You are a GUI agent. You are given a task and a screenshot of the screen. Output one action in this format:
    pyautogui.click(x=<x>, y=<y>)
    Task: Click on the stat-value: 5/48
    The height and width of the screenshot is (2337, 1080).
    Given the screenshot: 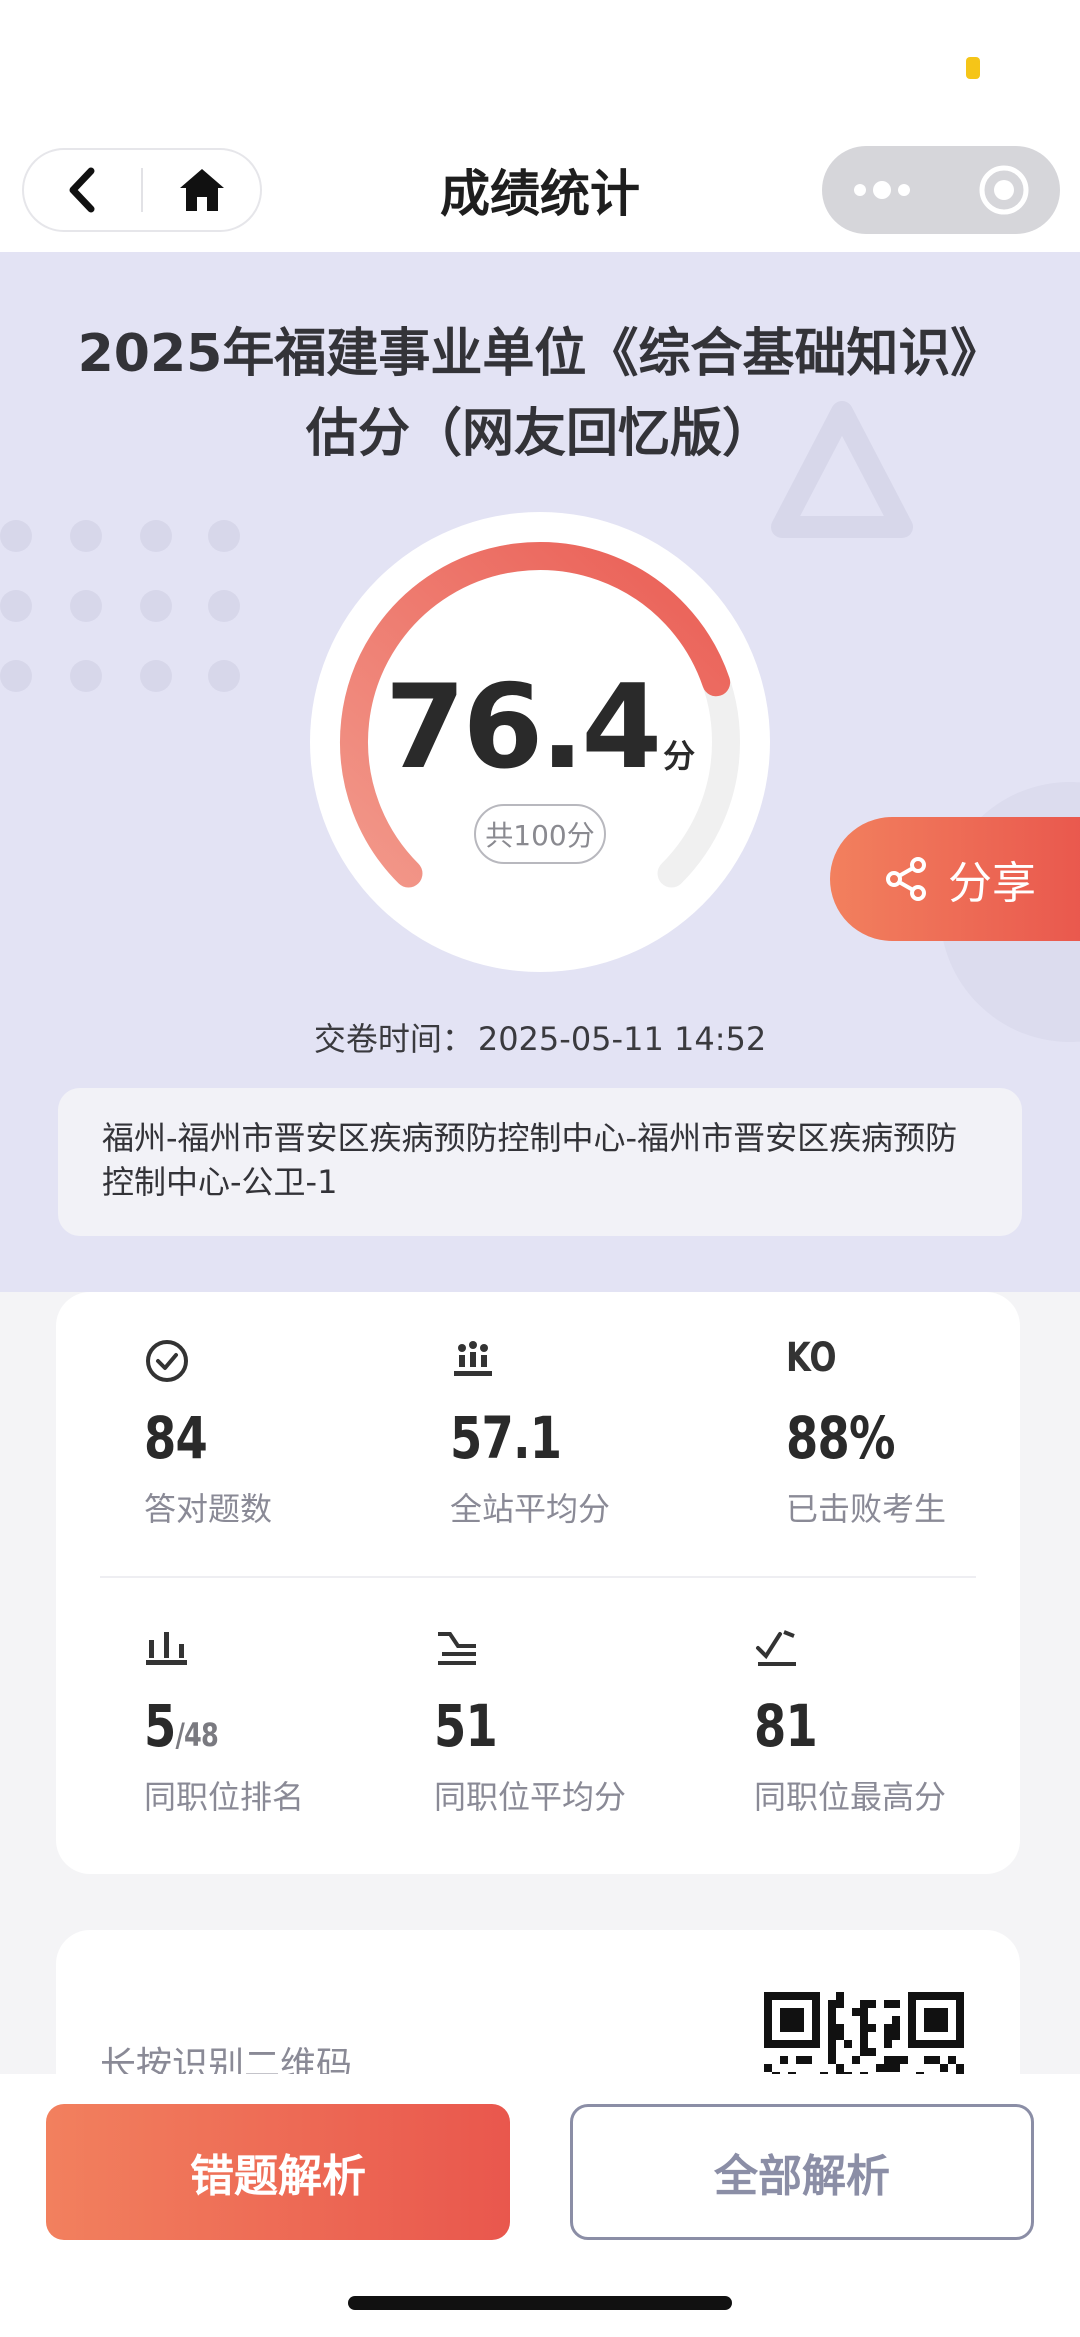 What is the action you would take?
    pyautogui.click(x=181, y=1726)
    